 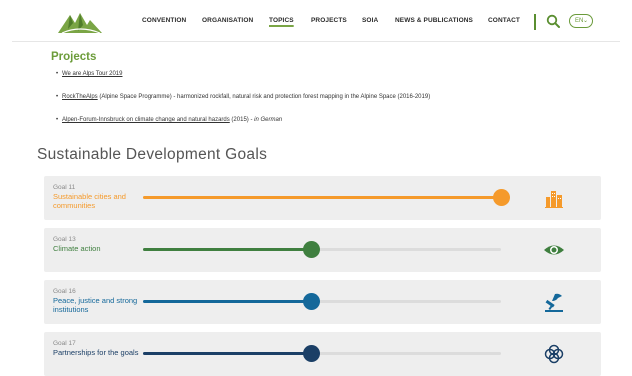 What do you see at coordinates (585, 21) in the screenshot?
I see `chevron-down-icon: ⌄` at bounding box center [585, 21].